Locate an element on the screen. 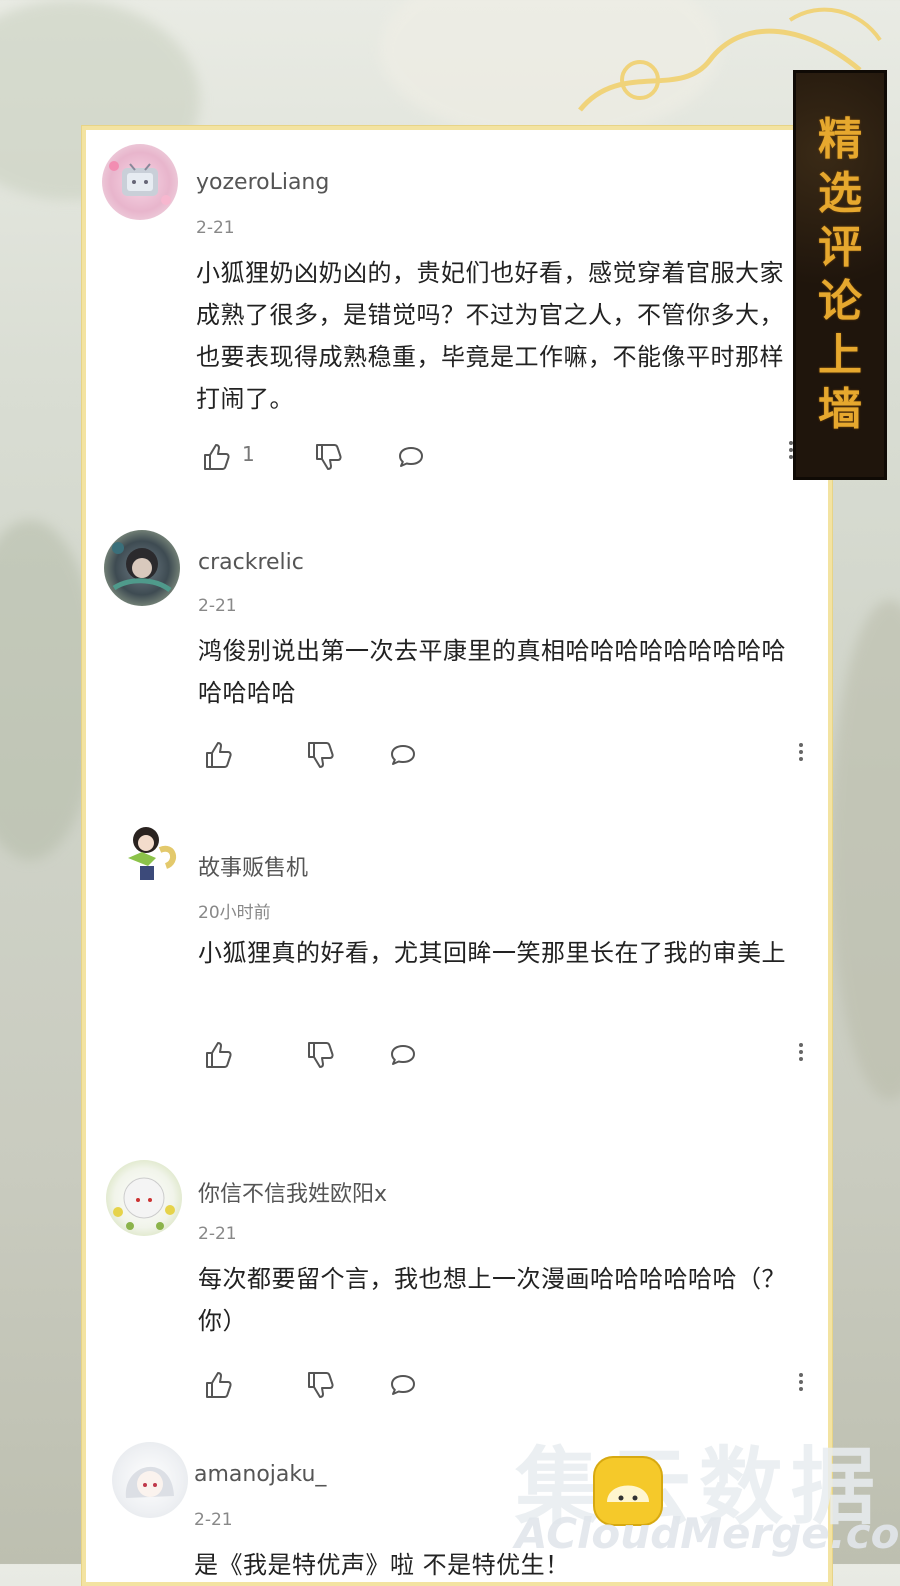 The width and height of the screenshot is (900, 1586). character-portrait-icon is located at coordinates (142, 567).